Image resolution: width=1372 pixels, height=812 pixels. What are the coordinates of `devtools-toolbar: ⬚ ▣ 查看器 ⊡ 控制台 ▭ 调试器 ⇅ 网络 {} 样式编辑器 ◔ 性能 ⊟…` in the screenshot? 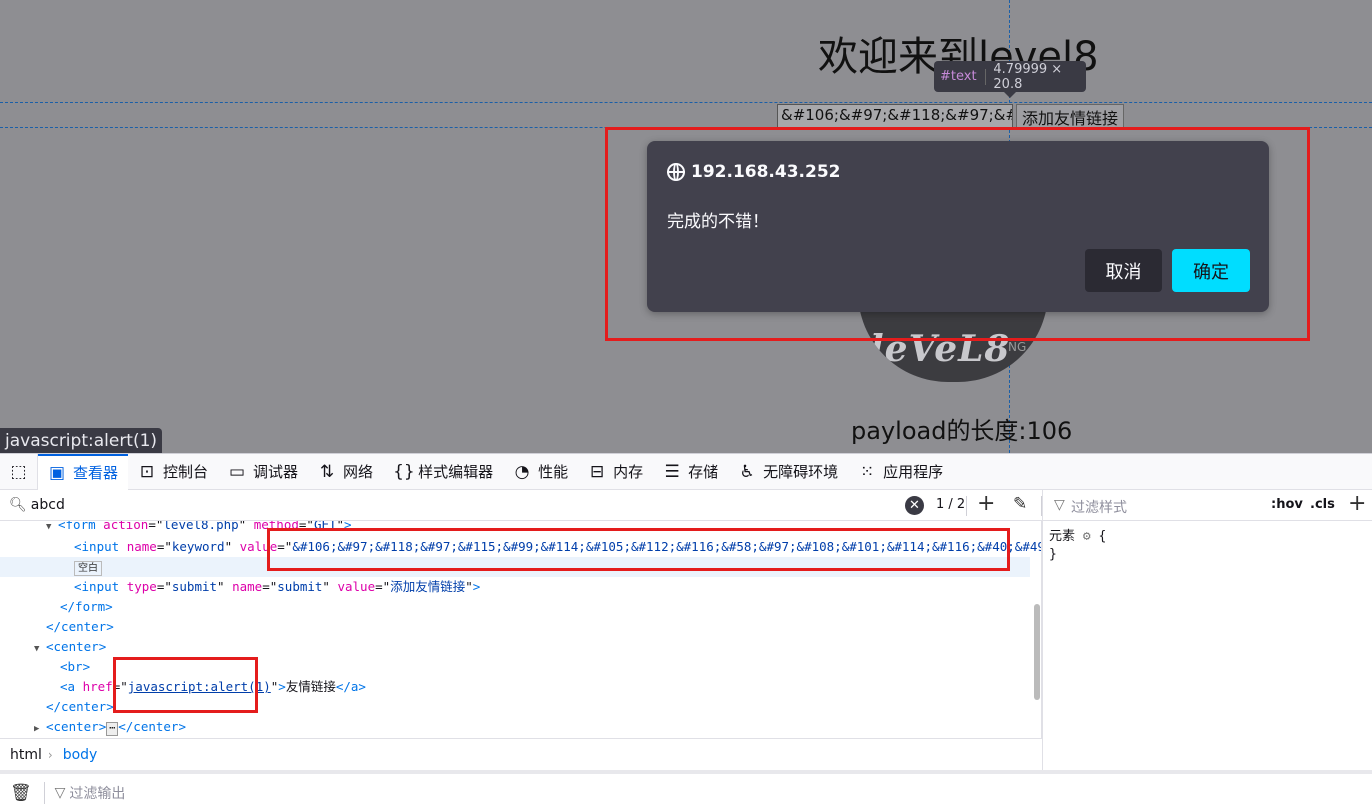 It's located at (686, 471).